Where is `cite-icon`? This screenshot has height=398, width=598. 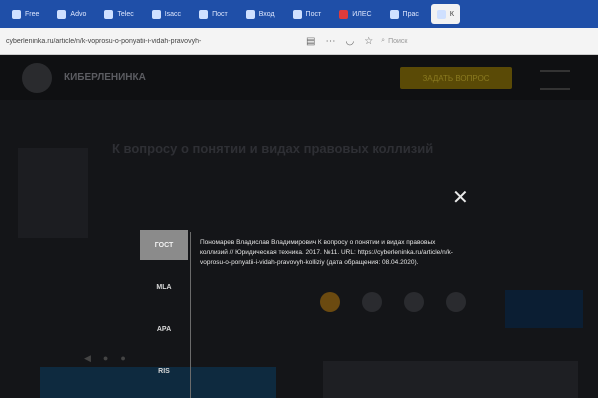
cite-icon is located at coordinates (414, 302).